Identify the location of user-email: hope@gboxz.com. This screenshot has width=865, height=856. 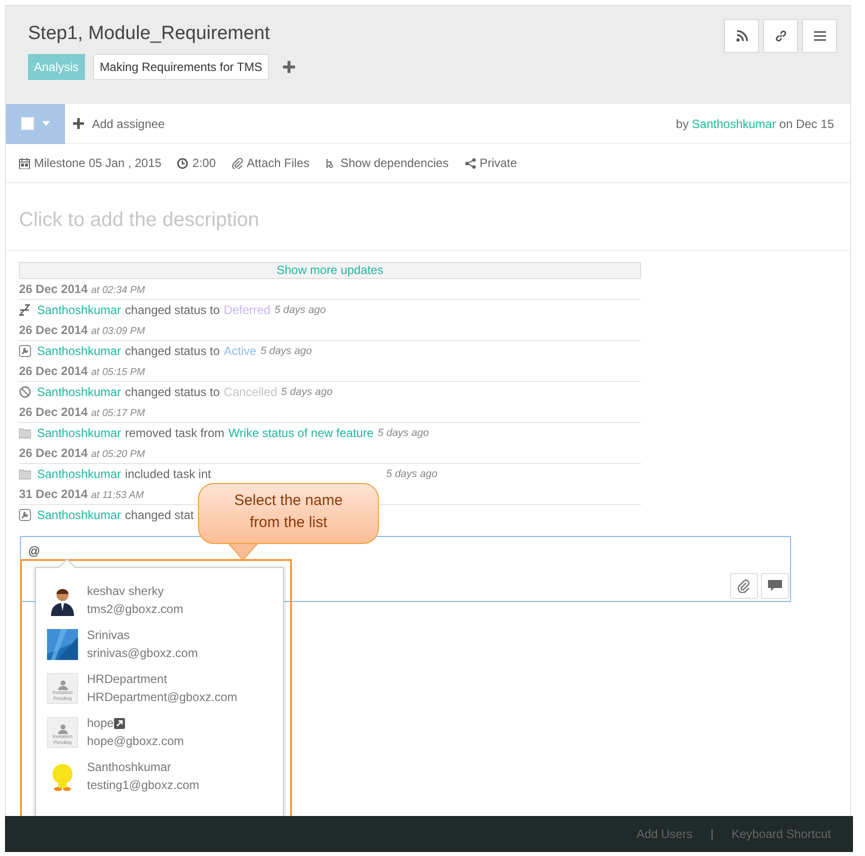
(135, 741).